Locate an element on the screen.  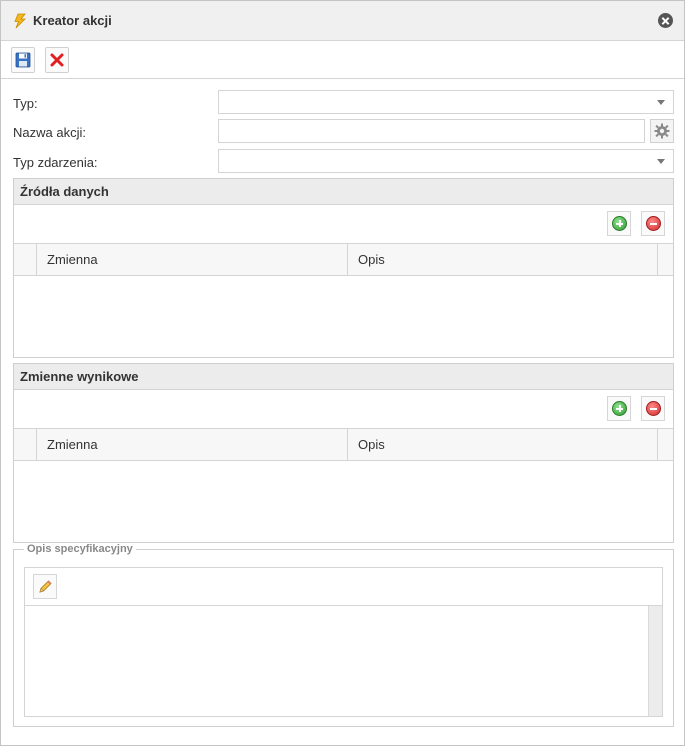
output-variables-toolbar is located at coordinates (343, 409).